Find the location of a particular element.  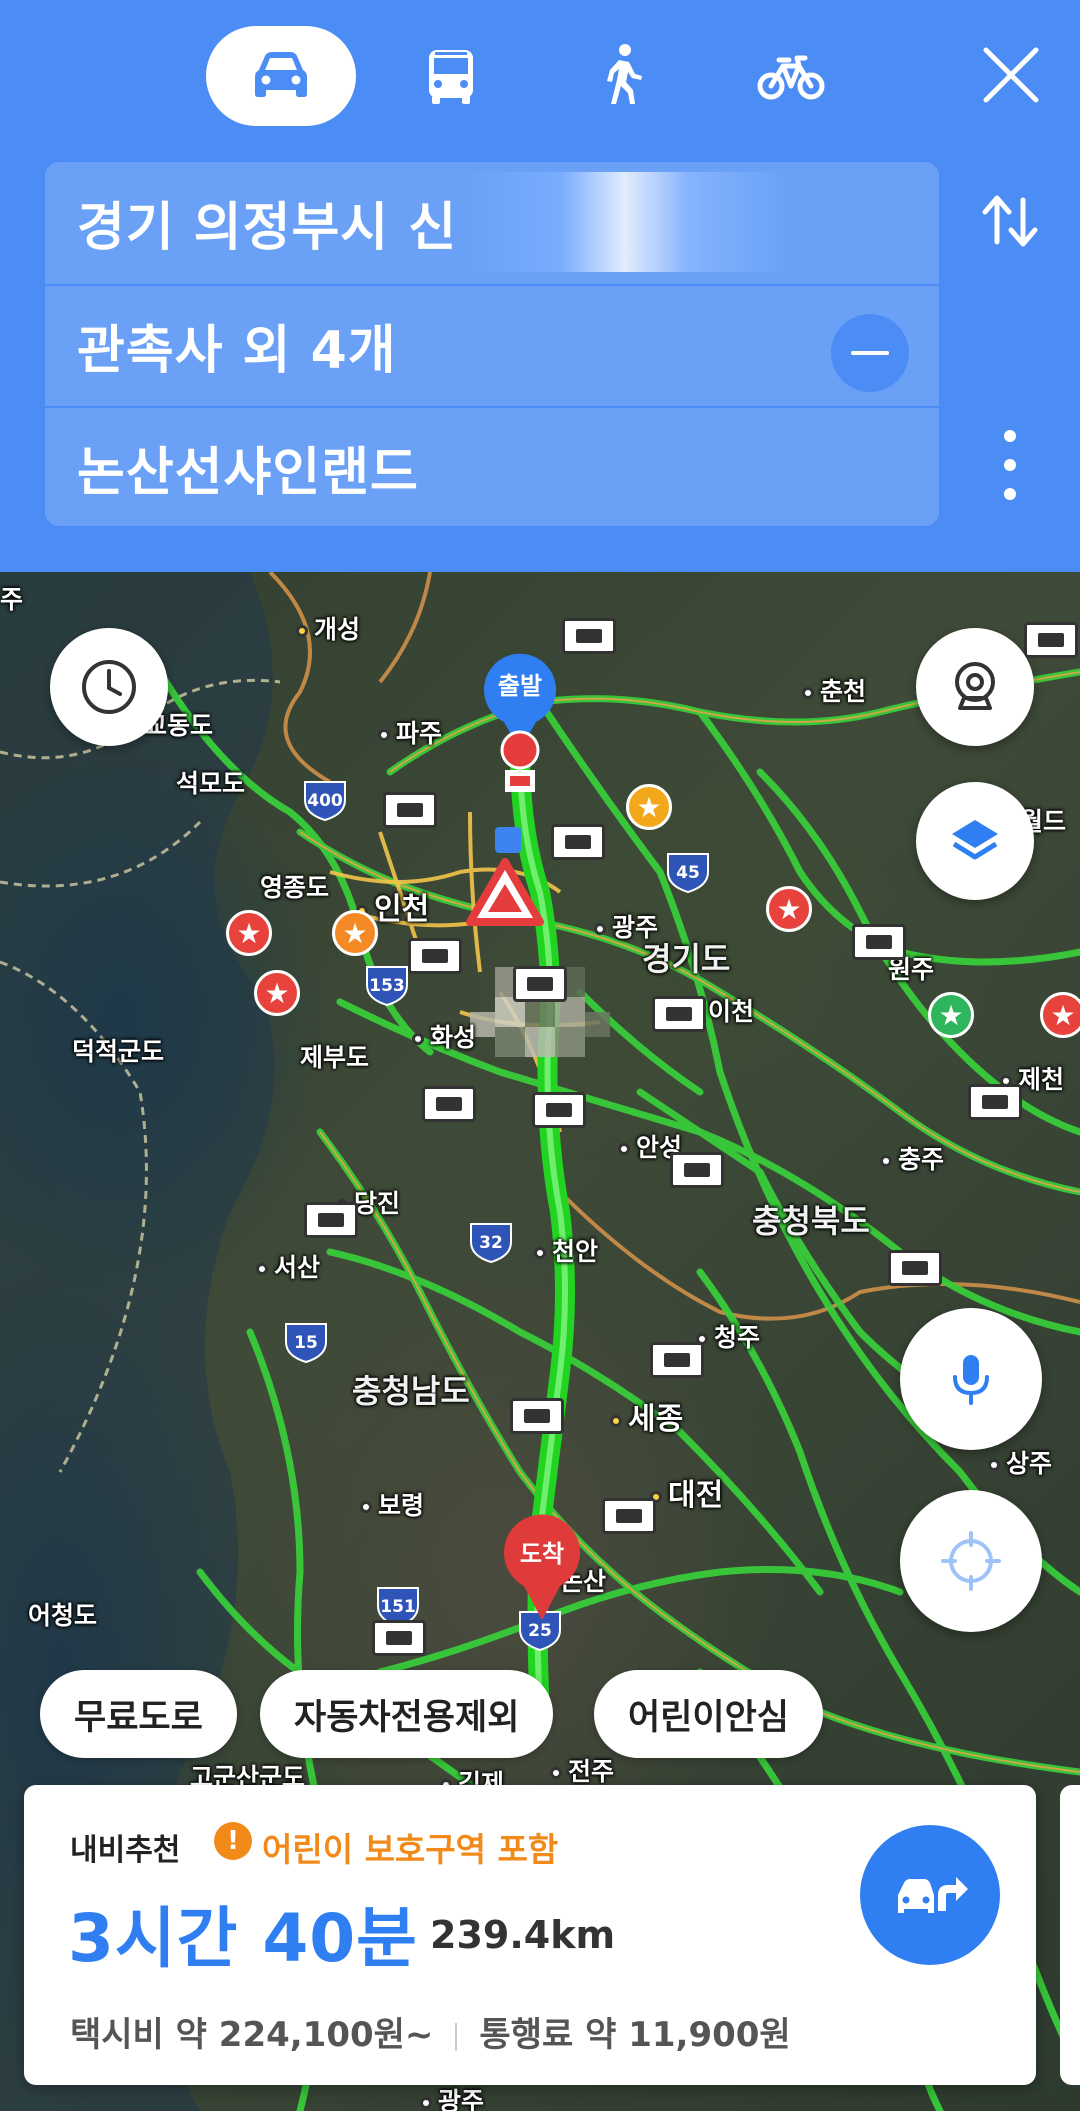

map-label: 상주 is located at coordinates (1020, 1462).